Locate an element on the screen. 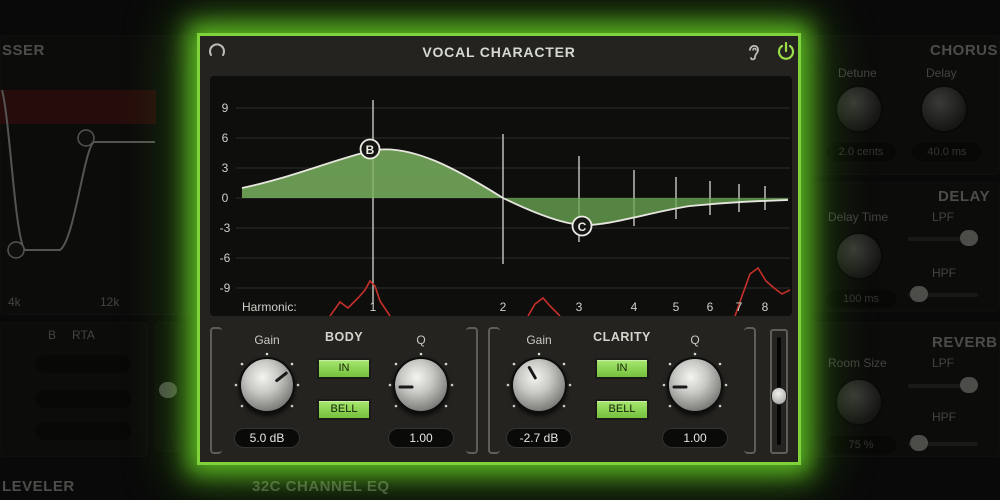  harmonic-number-6: 6 is located at coordinates (710, 307).